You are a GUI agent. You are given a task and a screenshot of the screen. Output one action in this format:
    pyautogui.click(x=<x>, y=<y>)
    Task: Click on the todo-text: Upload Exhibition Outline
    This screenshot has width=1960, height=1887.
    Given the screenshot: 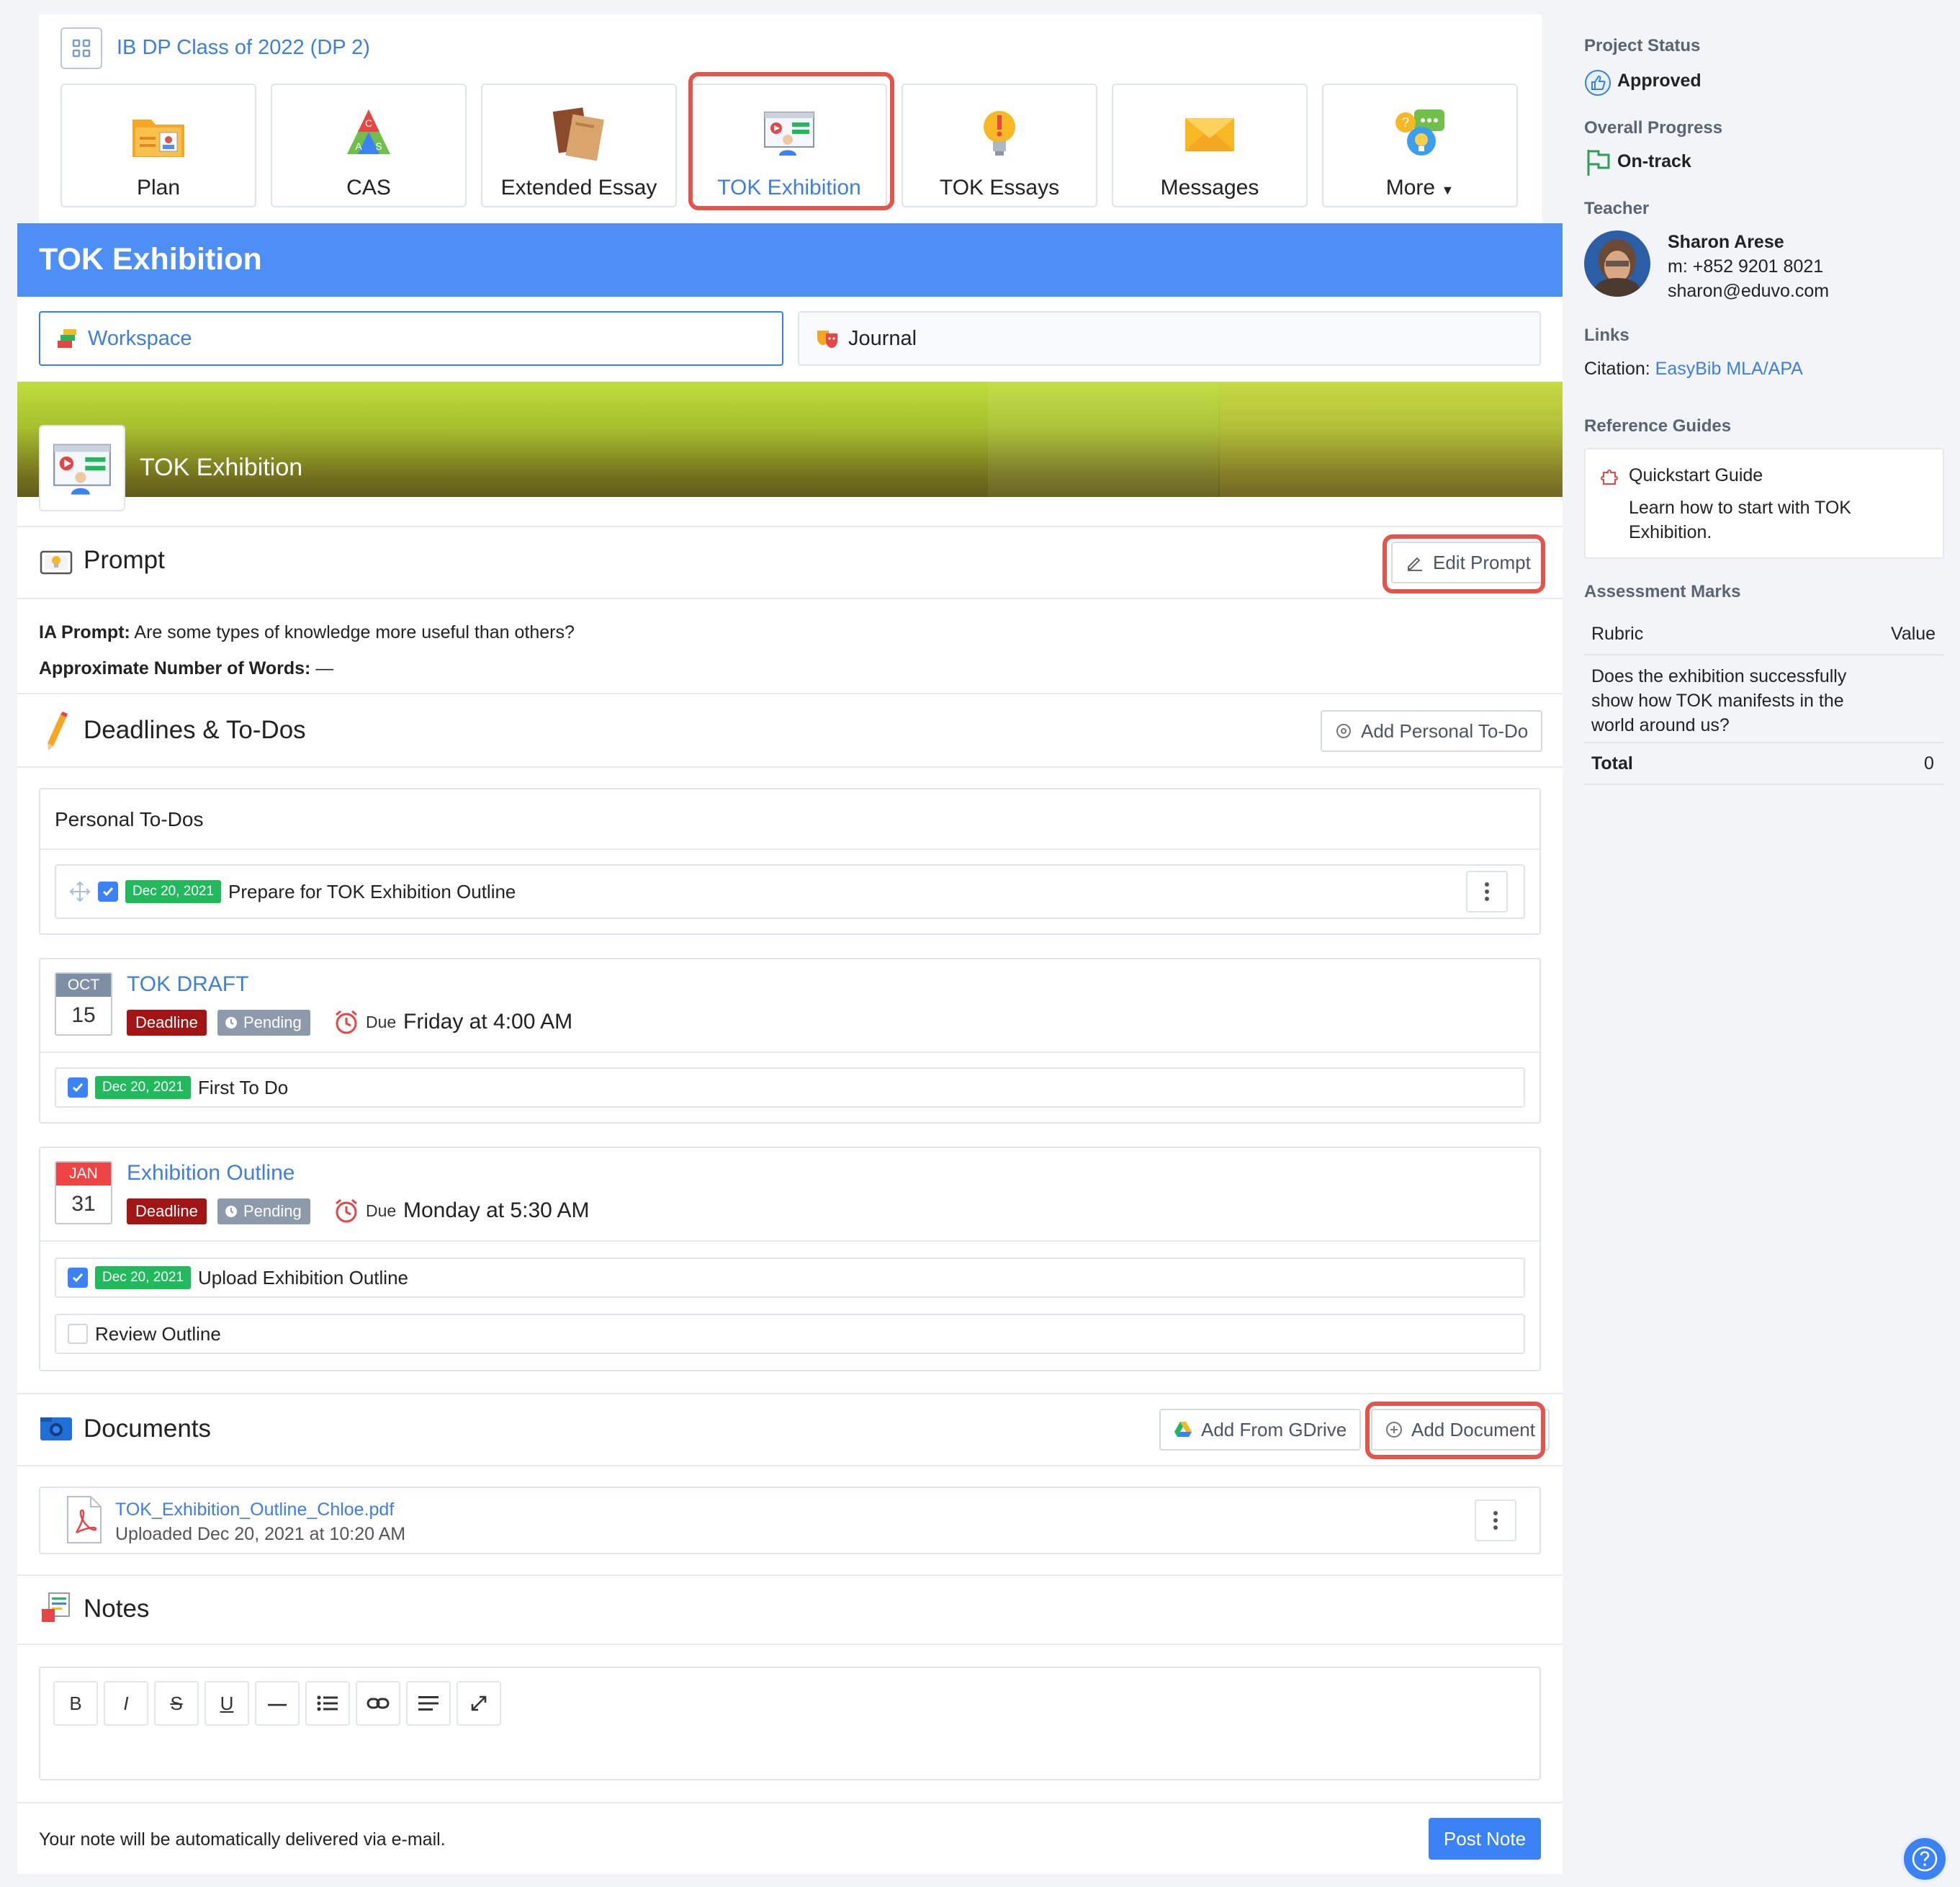 What is the action you would take?
    pyautogui.click(x=303, y=1277)
    